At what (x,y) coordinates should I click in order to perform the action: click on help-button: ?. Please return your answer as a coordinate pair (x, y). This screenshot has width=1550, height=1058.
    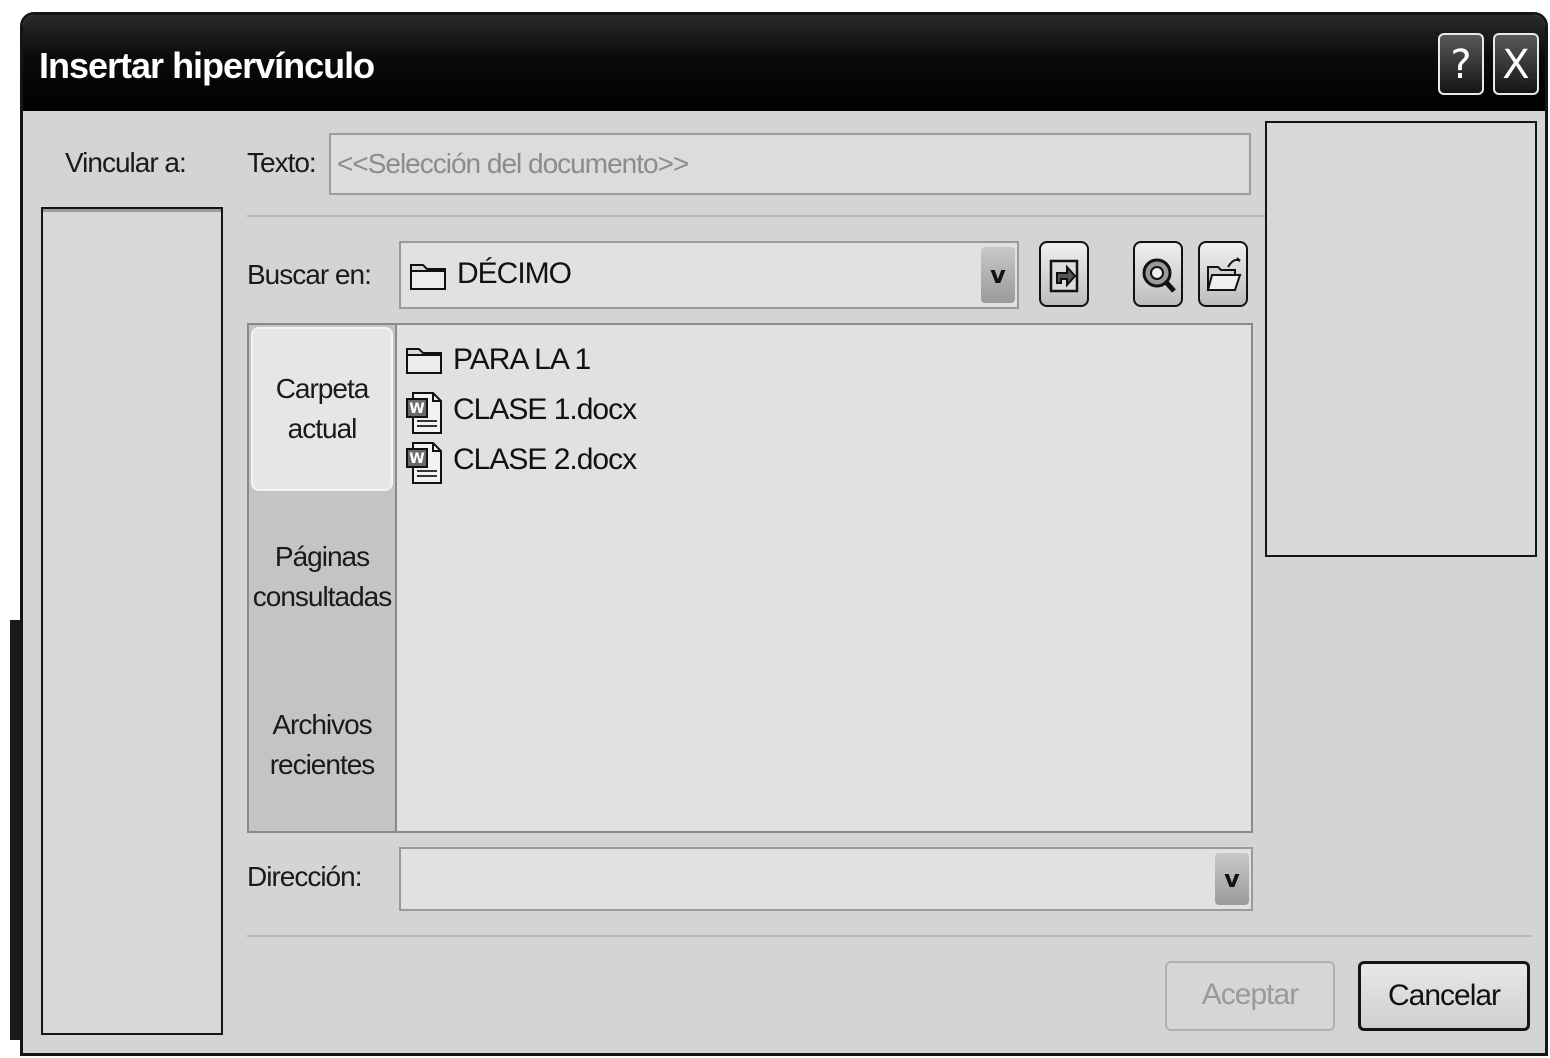
    Looking at the image, I should click on (1461, 64).